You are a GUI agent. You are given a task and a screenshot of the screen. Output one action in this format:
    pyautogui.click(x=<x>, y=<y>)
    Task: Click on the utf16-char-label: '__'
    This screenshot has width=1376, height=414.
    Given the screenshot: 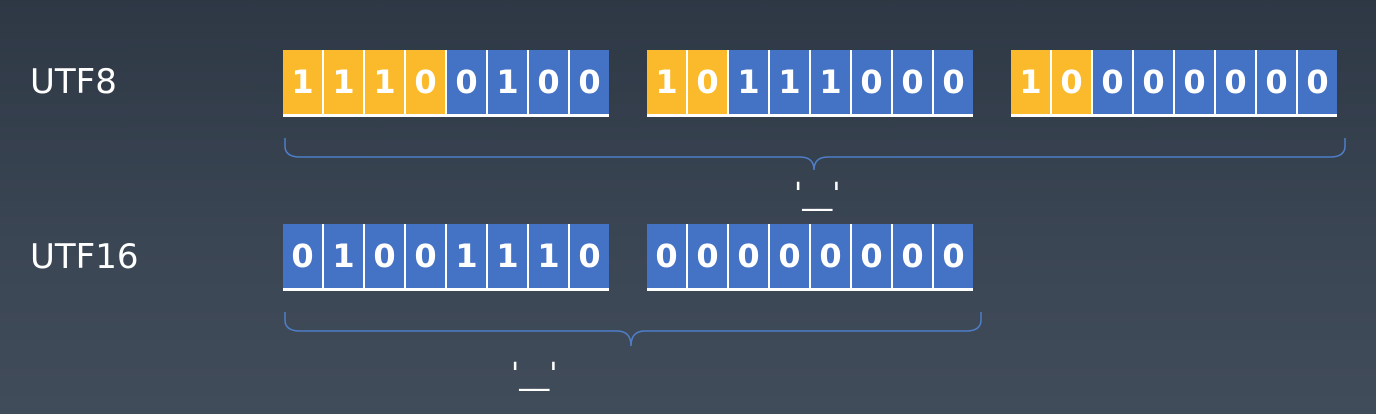 What is the action you would take?
    pyautogui.click(x=534, y=374)
    